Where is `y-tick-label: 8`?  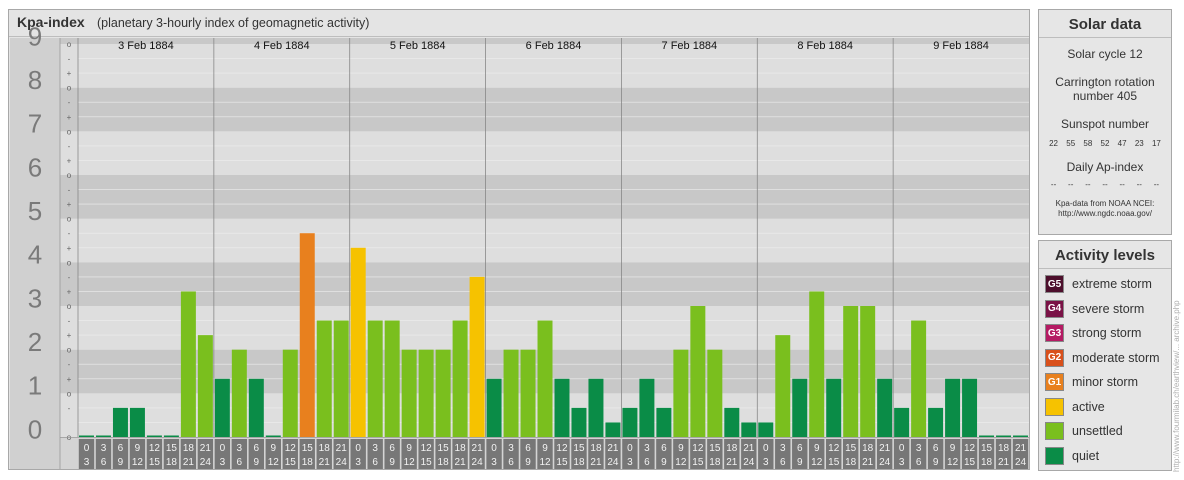 y-tick-label: 8 is located at coordinates (35, 80).